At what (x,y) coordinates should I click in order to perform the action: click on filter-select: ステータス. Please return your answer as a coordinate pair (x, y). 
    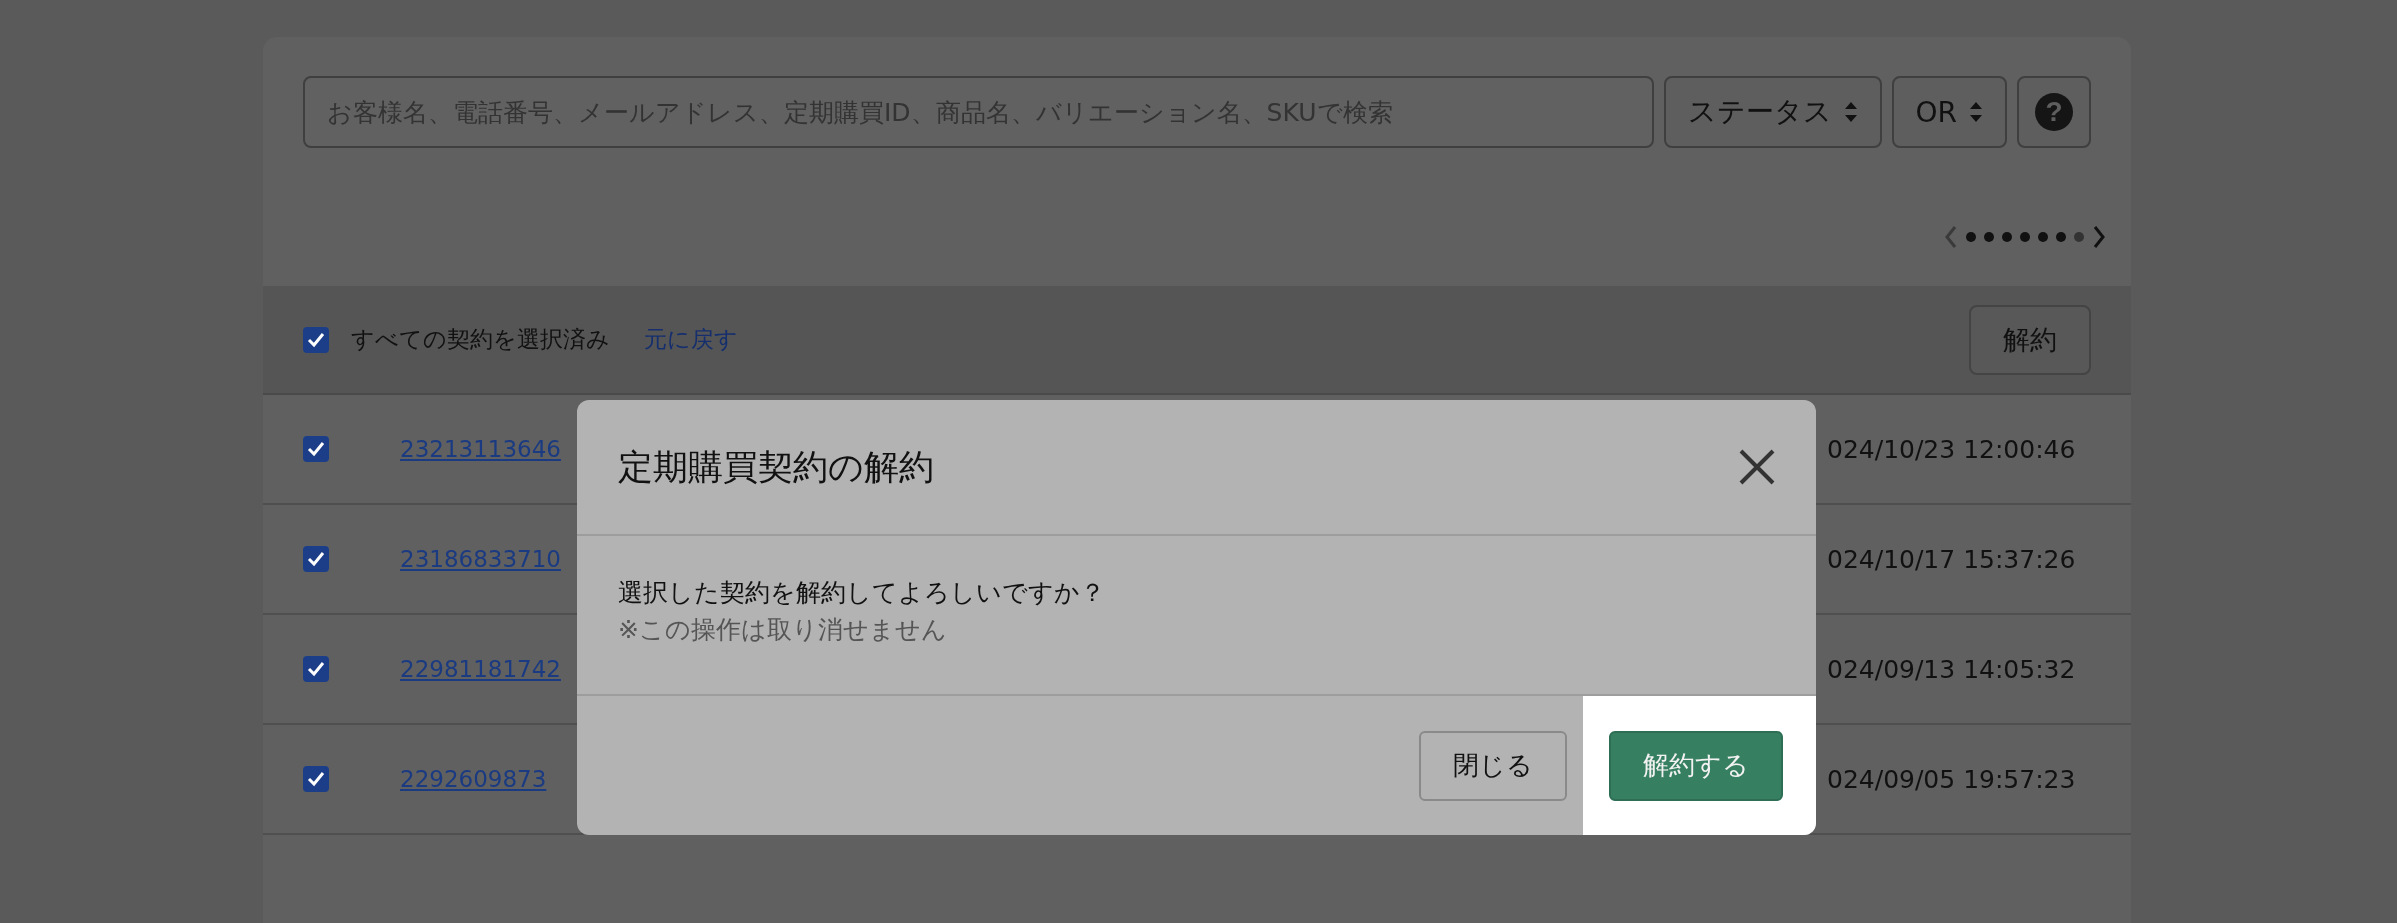
    Looking at the image, I should click on (1772, 112).